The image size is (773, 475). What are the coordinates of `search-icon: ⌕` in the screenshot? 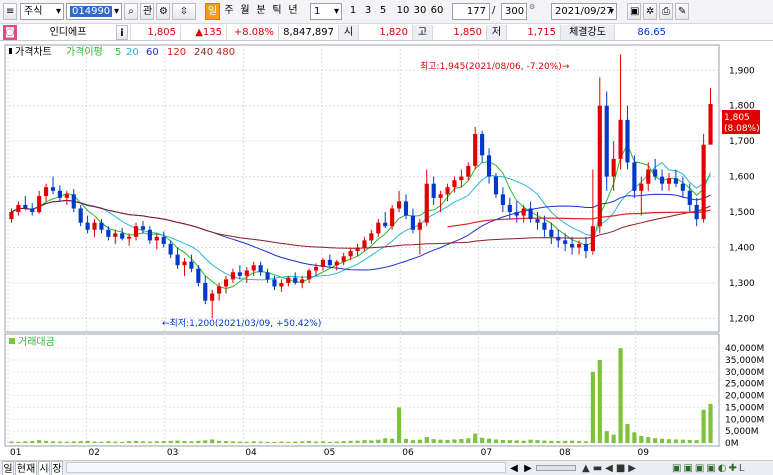 It's located at (131, 11).